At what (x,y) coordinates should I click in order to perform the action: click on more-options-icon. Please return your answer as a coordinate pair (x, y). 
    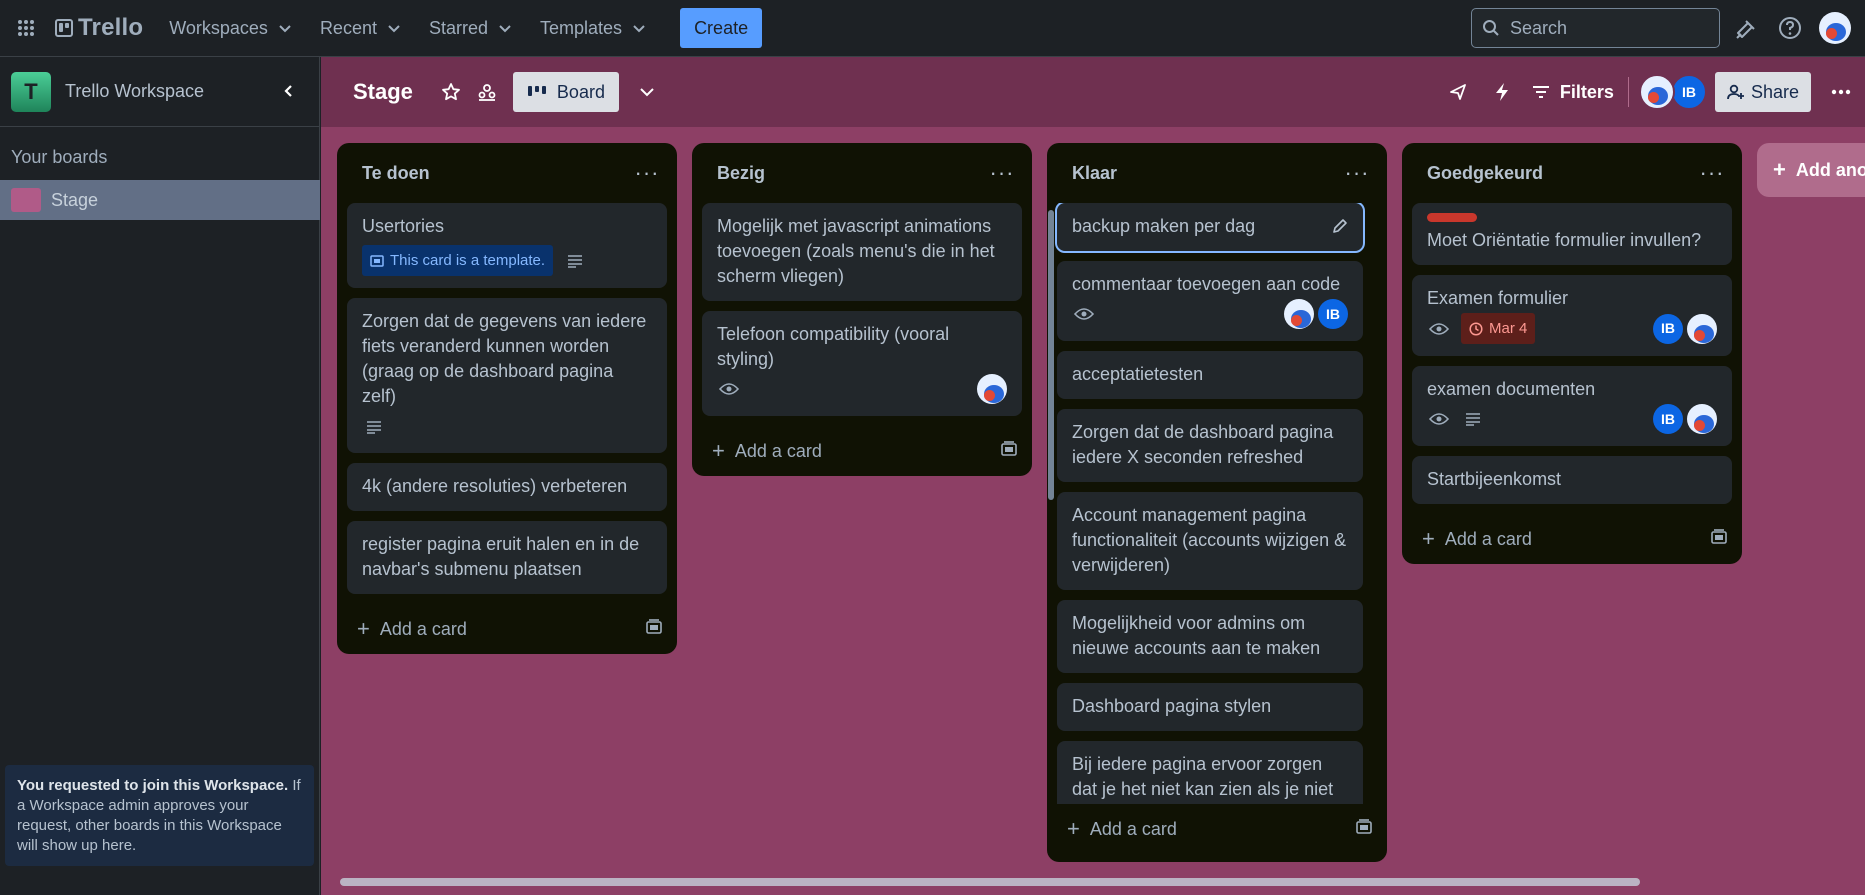
    Looking at the image, I should click on (1841, 92).